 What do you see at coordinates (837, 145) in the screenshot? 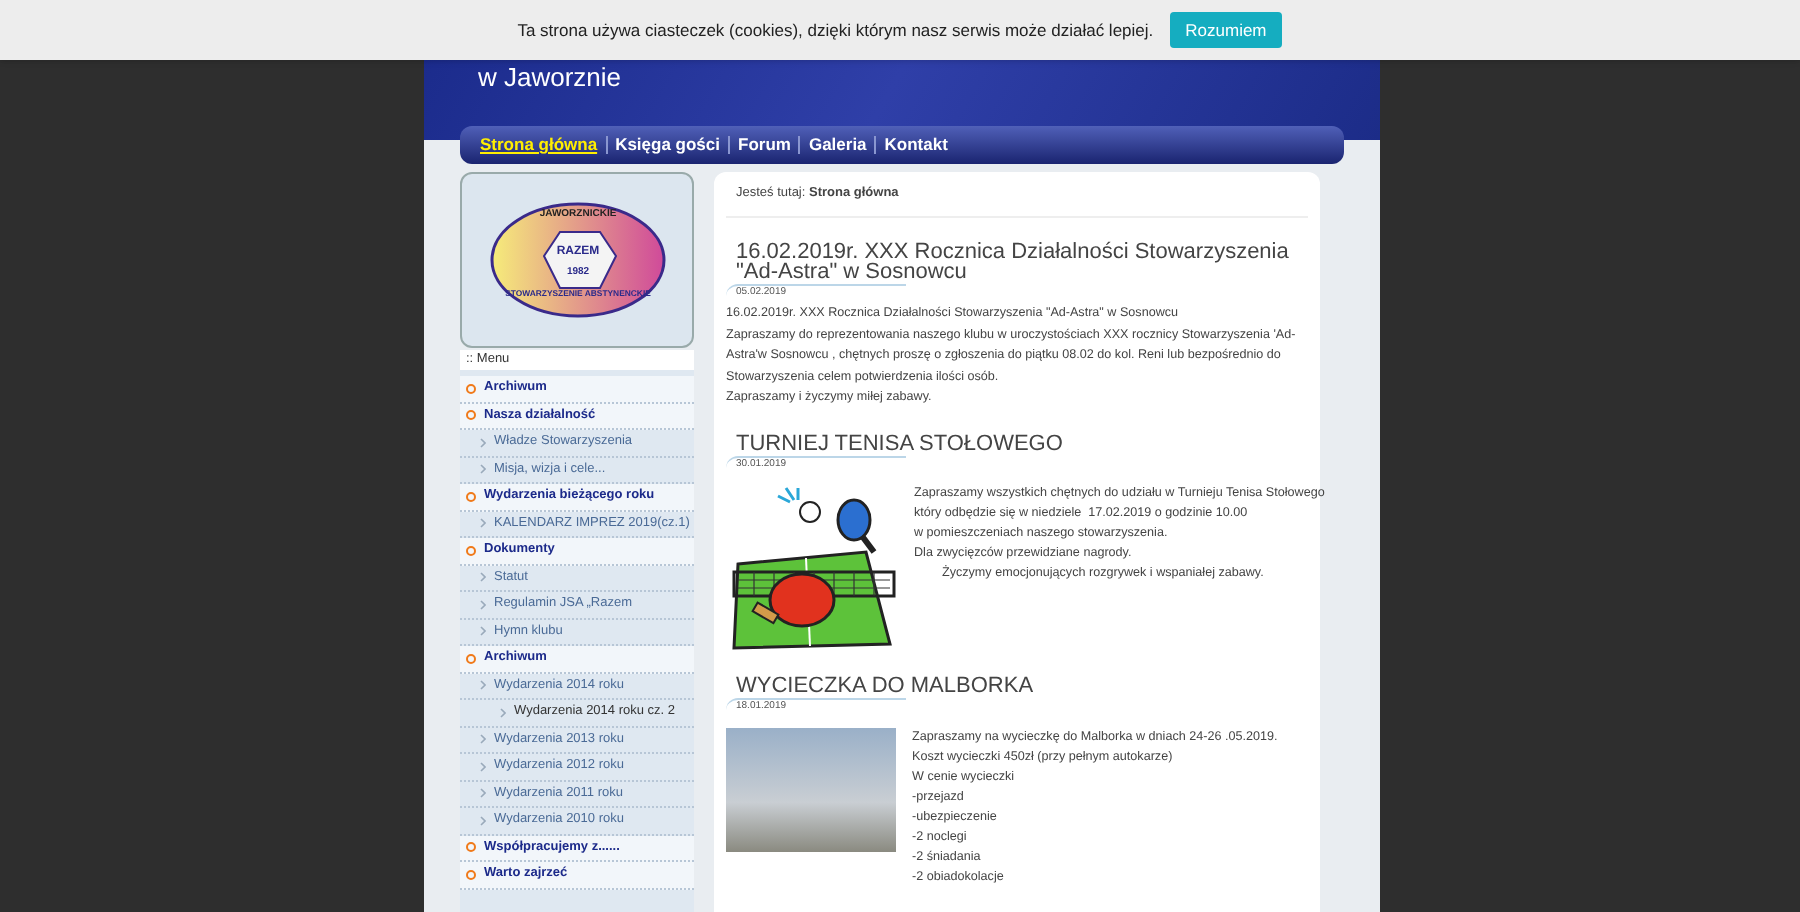
I see `nav-link: Galeria` at bounding box center [837, 145].